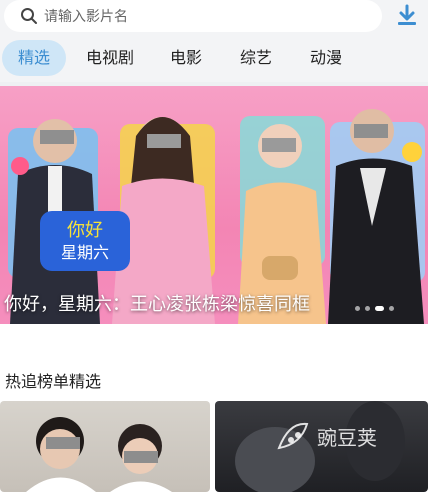 The width and height of the screenshot is (428, 492). Describe the element at coordinates (53, 381) in the screenshot. I see `section-title: 热追榜单精选` at that location.